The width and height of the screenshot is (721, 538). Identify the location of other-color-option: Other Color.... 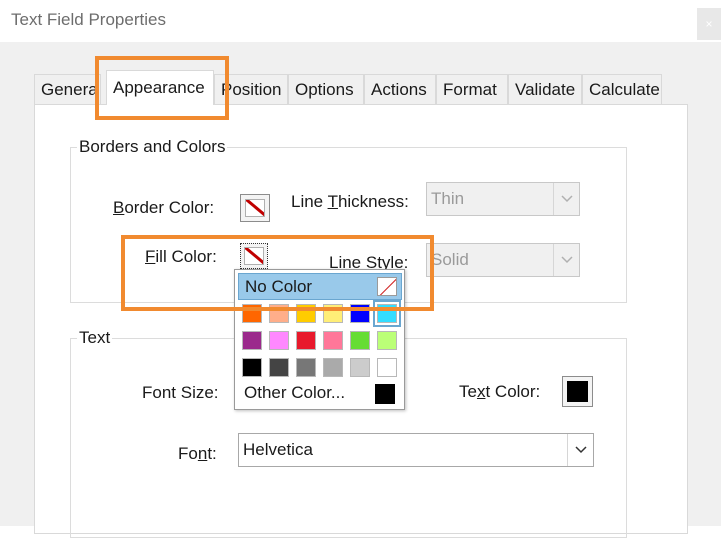
(294, 393).